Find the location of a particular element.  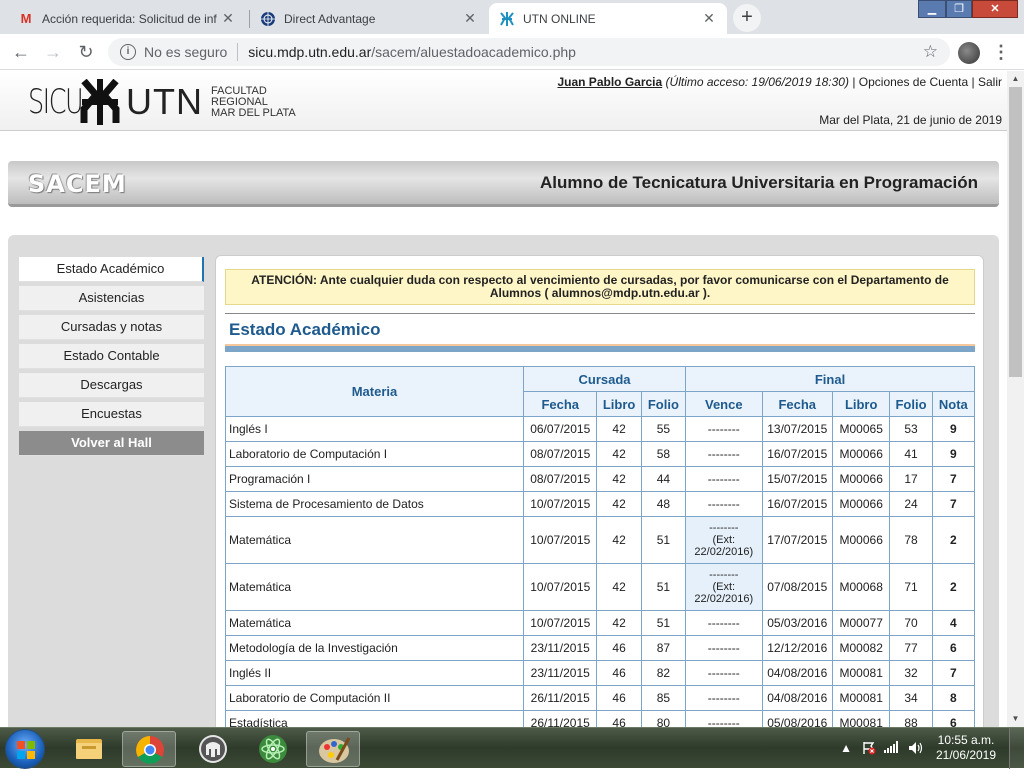

elephant-app-icon is located at coordinates (213, 749).